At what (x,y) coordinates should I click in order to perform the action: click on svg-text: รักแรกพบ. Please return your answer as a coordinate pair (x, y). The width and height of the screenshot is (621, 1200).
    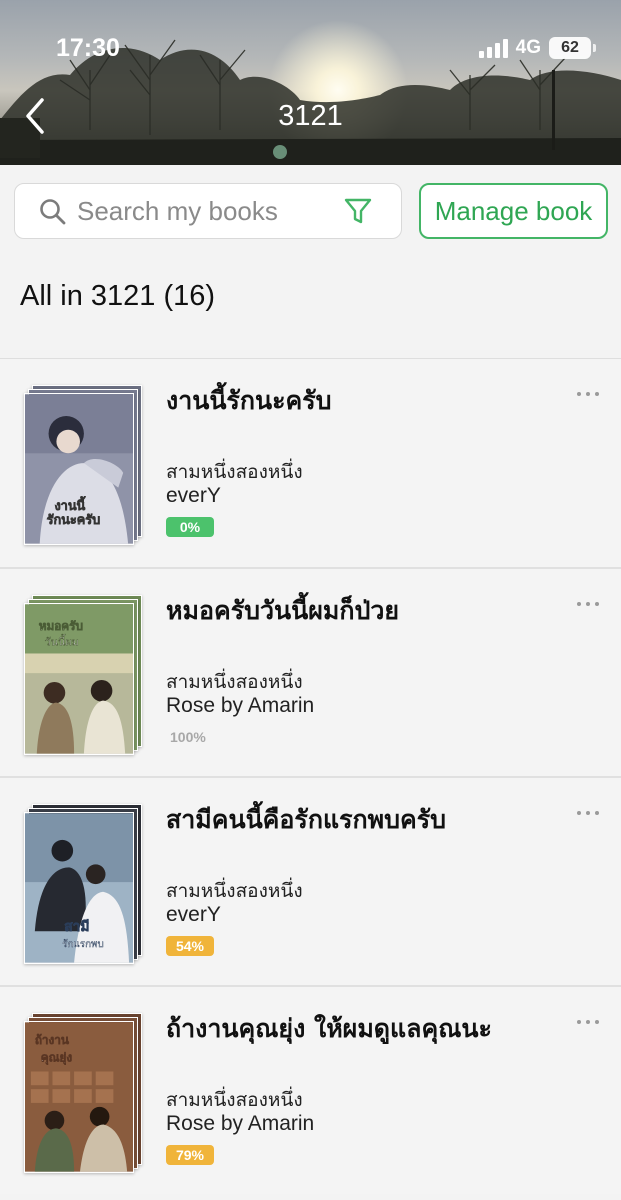
    Looking at the image, I should click on (82, 944).